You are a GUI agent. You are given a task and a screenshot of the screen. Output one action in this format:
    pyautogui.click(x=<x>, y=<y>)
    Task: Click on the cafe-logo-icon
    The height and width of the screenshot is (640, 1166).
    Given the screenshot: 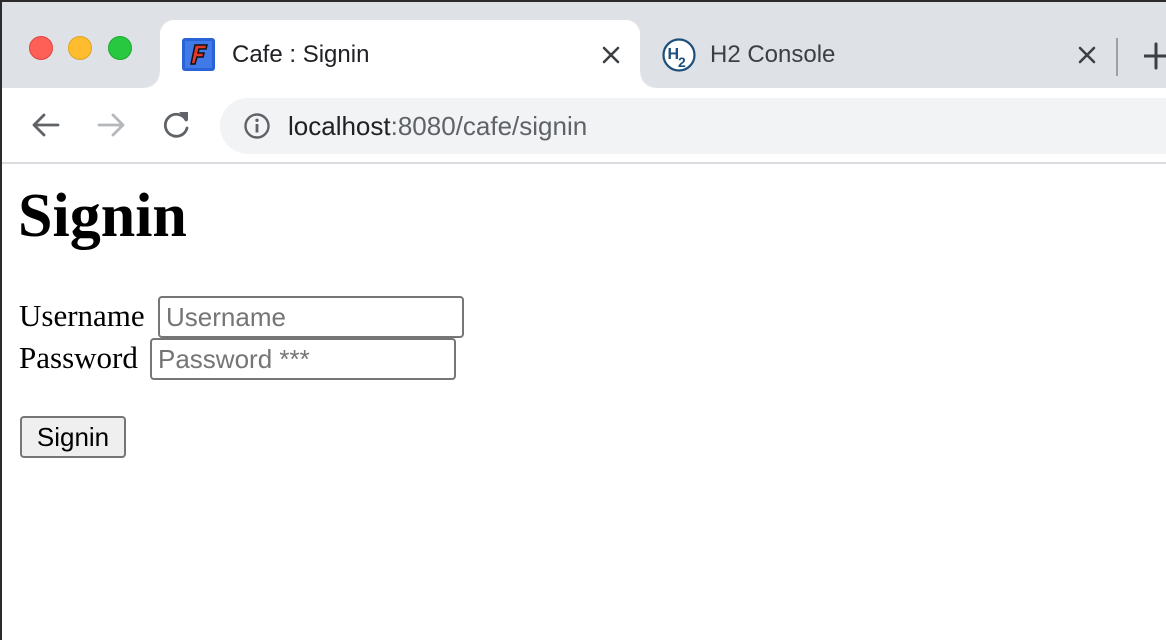 What is the action you would take?
    pyautogui.click(x=198, y=54)
    